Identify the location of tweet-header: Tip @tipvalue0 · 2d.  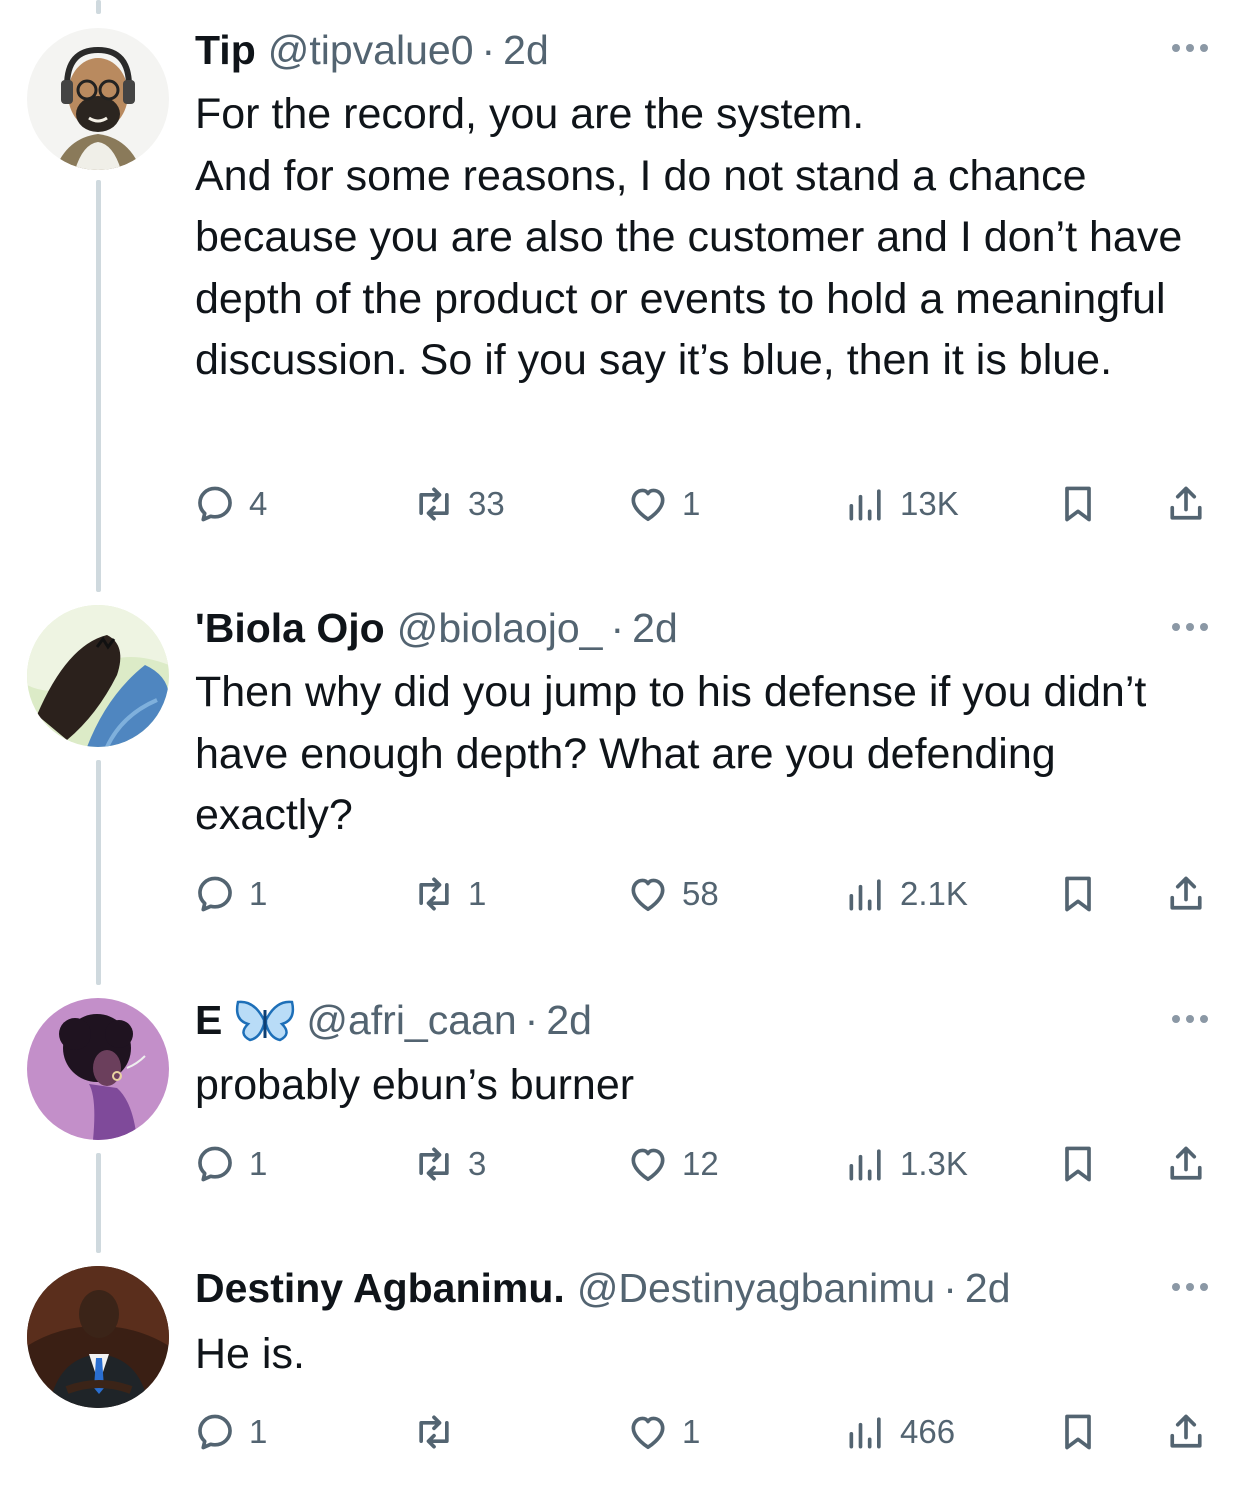
(372, 50).